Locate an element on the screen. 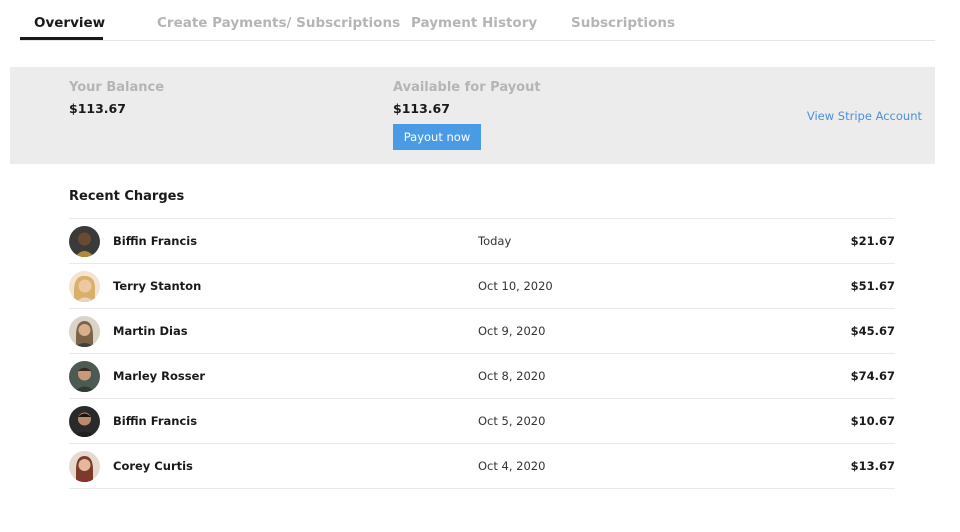 The image size is (960, 532). charge-name: Terry Stanton is located at coordinates (157, 286).